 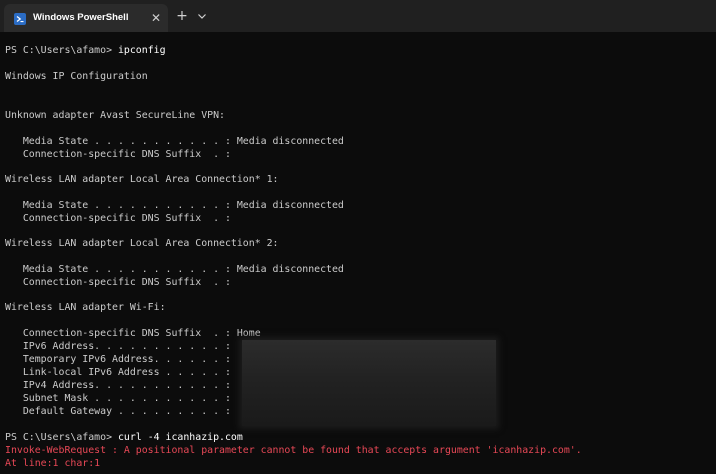 I want to click on powershell-icon, so click(x=20, y=18).